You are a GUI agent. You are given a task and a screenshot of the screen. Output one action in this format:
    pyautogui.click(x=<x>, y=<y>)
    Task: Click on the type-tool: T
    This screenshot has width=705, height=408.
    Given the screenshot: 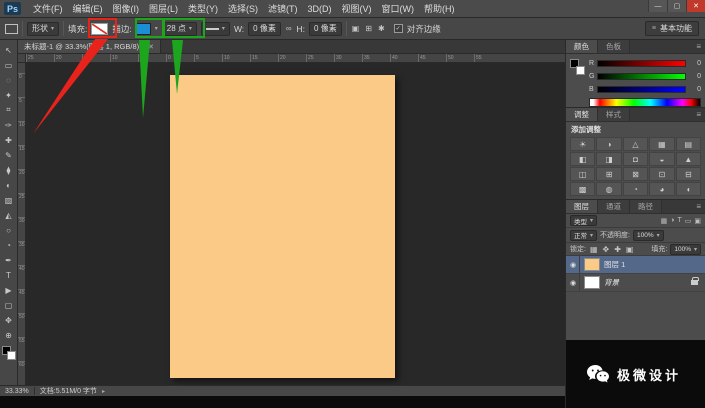 What is the action you would take?
    pyautogui.click(x=9, y=275)
    